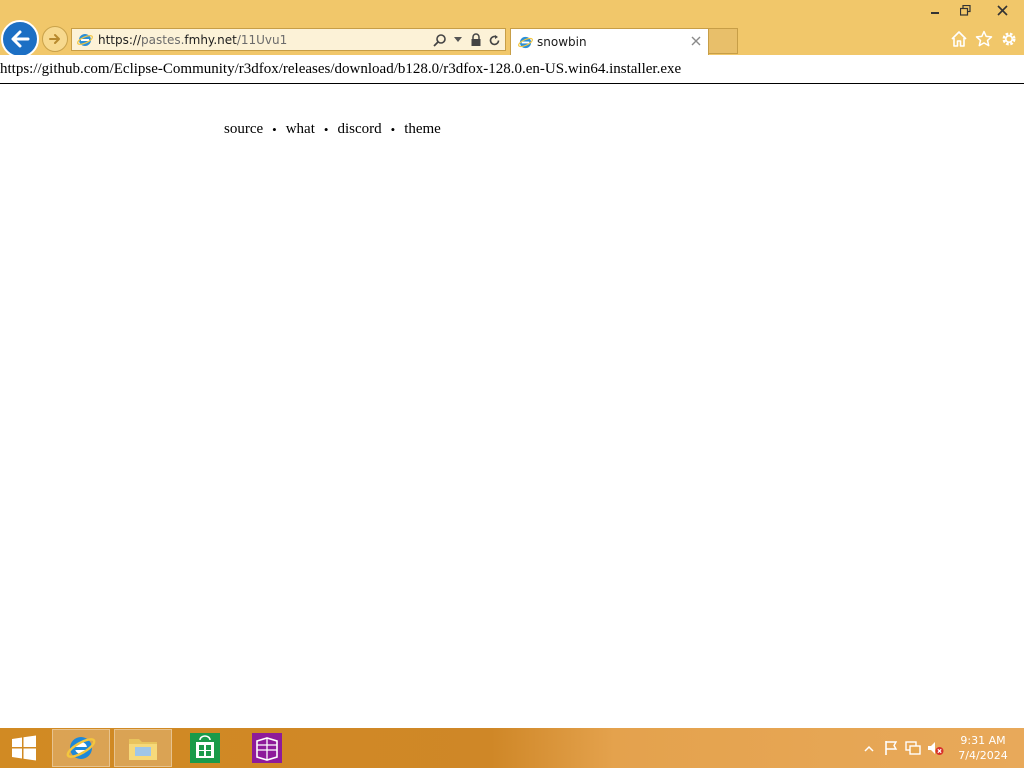 Image resolution: width=1024 pixels, height=768 pixels. What do you see at coordinates (476, 40) in the screenshot?
I see `lock-icon` at bounding box center [476, 40].